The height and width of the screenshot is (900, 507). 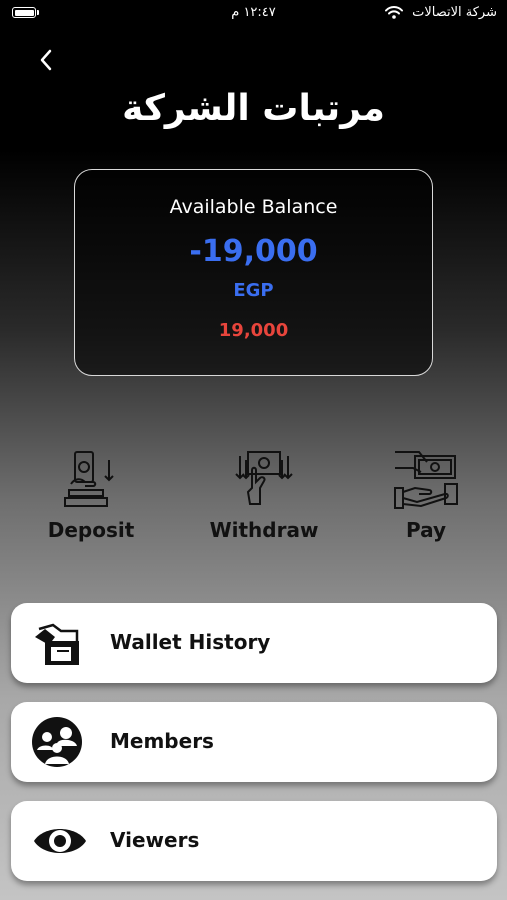 What do you see at coordinates (254, 841) in the screenshot?
I see `menu-item-viewers: Viewers` at bounding box center [254, 841].